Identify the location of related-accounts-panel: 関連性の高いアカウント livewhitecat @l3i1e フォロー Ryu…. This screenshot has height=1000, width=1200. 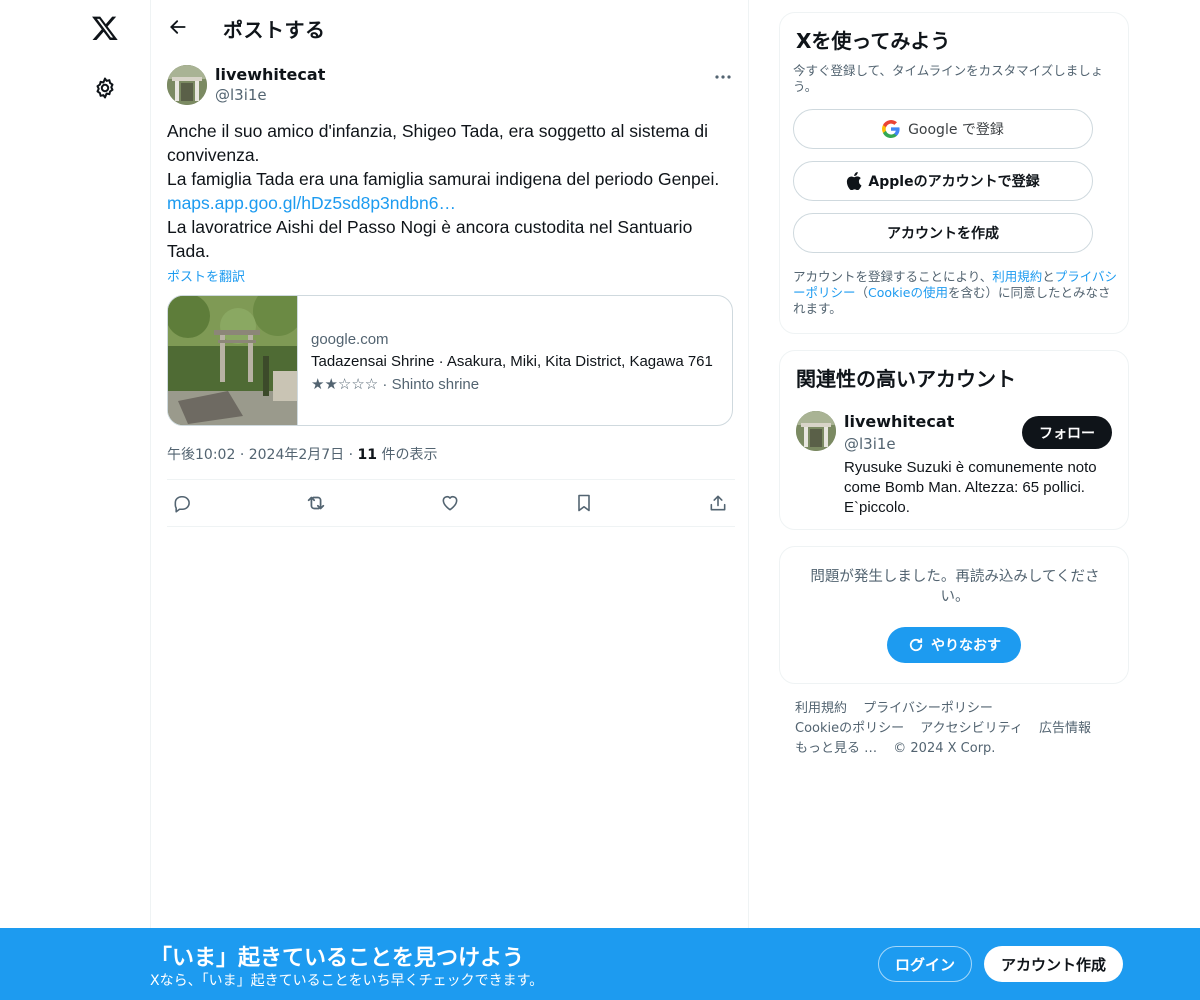
(954, 440).